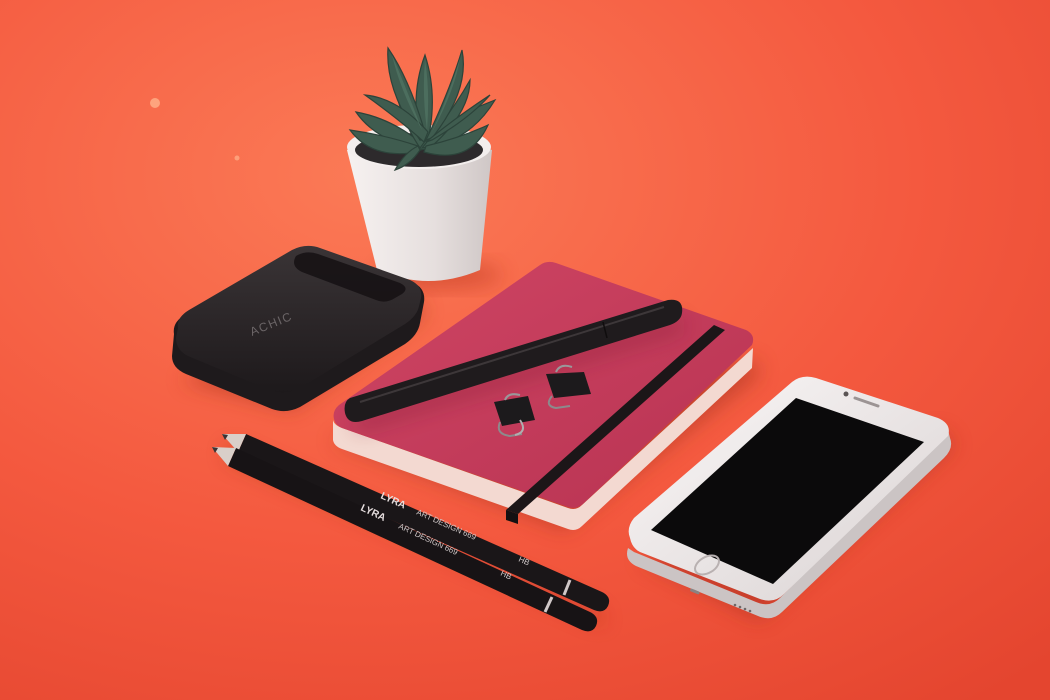 This screenshot has height=700, width=1050. What do you see at coordinates (846, 394) in the screenshot?
I see `front-camera-icon` at bounding box center [846, 394].